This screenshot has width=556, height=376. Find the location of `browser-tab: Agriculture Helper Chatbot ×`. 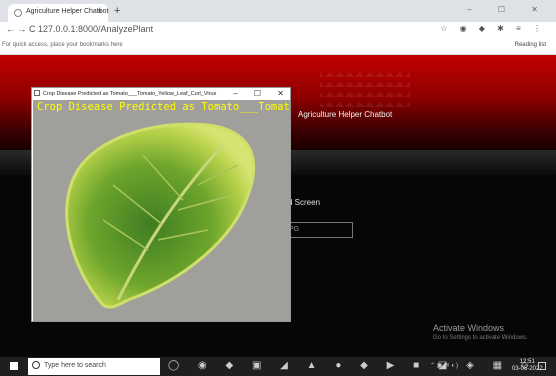

browser-tab: Agriculture Helper Chatbot × is located at coordinates (58, 13).